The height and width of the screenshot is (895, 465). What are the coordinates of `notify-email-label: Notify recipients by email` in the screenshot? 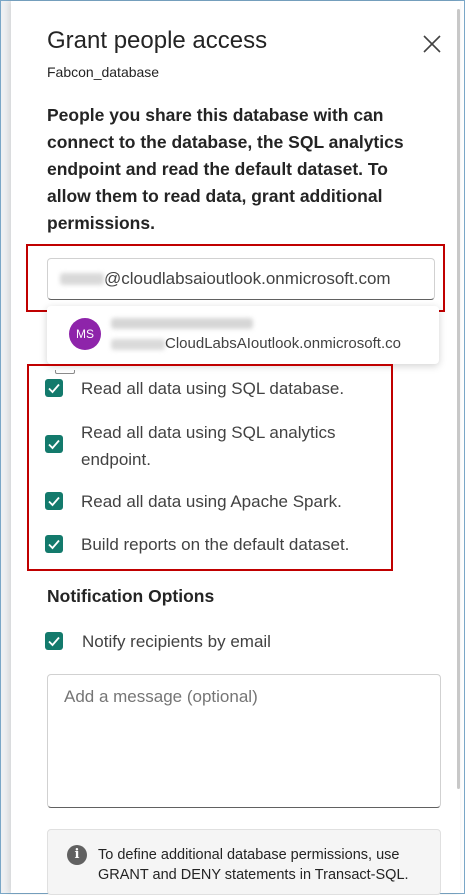 It's located at (176, 641).